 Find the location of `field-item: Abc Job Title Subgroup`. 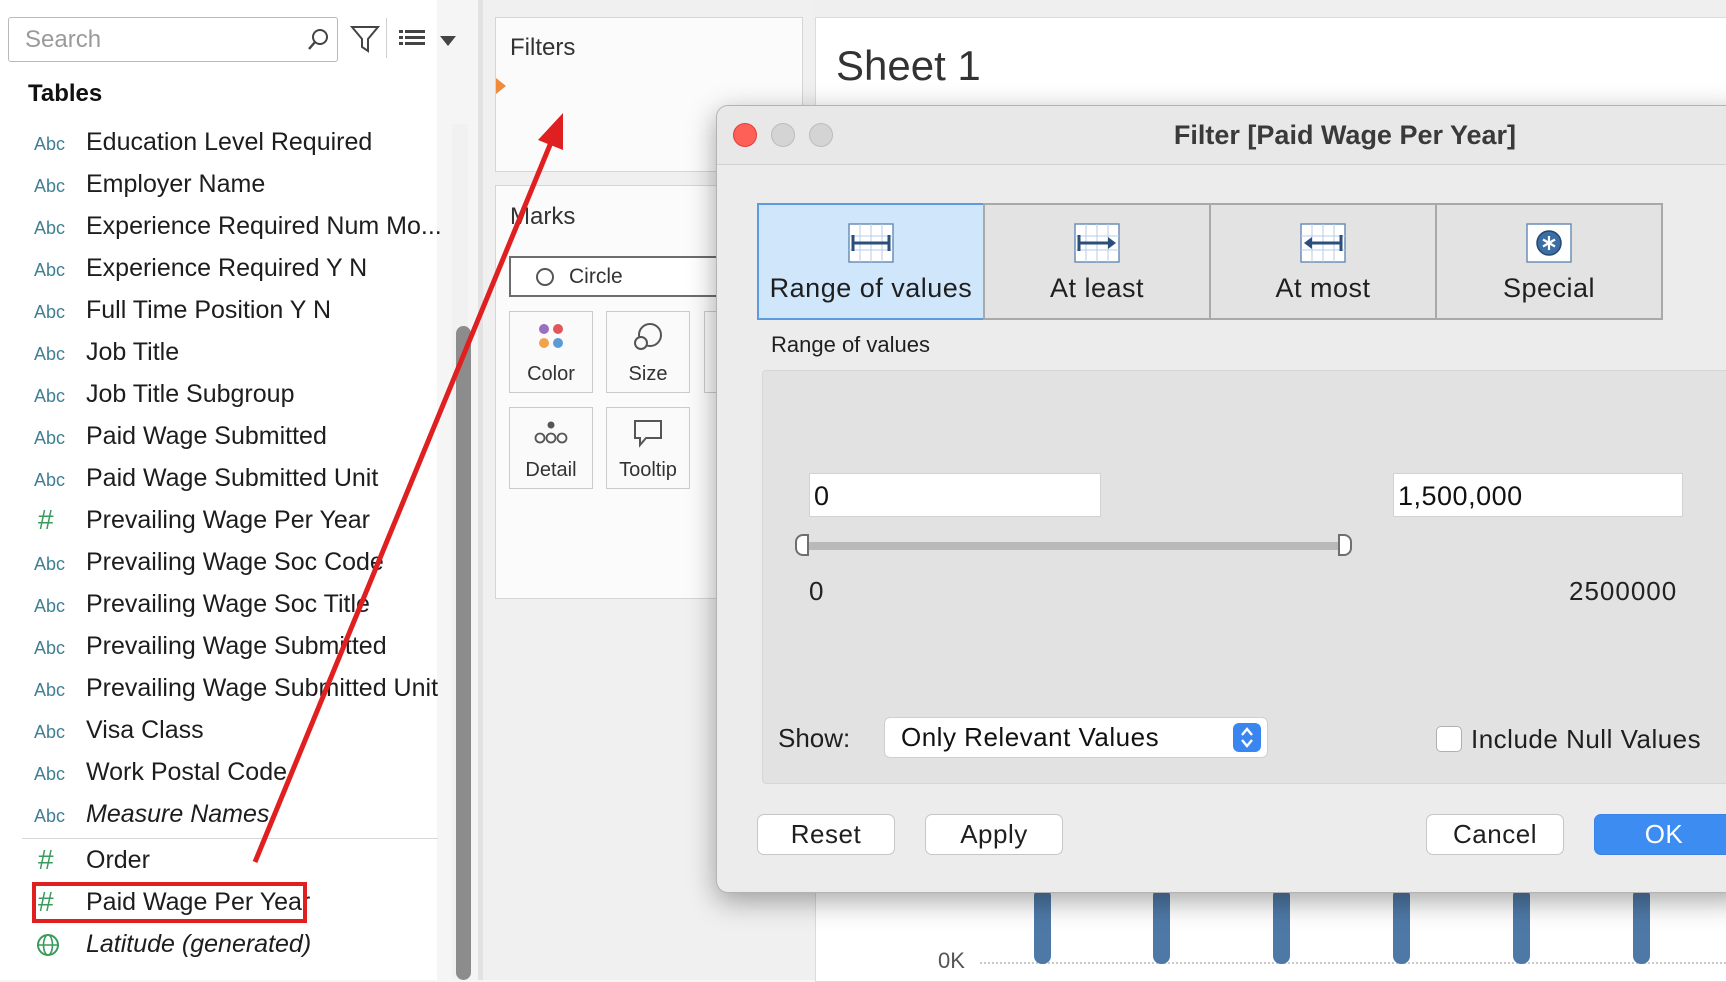

field-item: Abc Job Title Subgroup is located at coordinates (224, 396).